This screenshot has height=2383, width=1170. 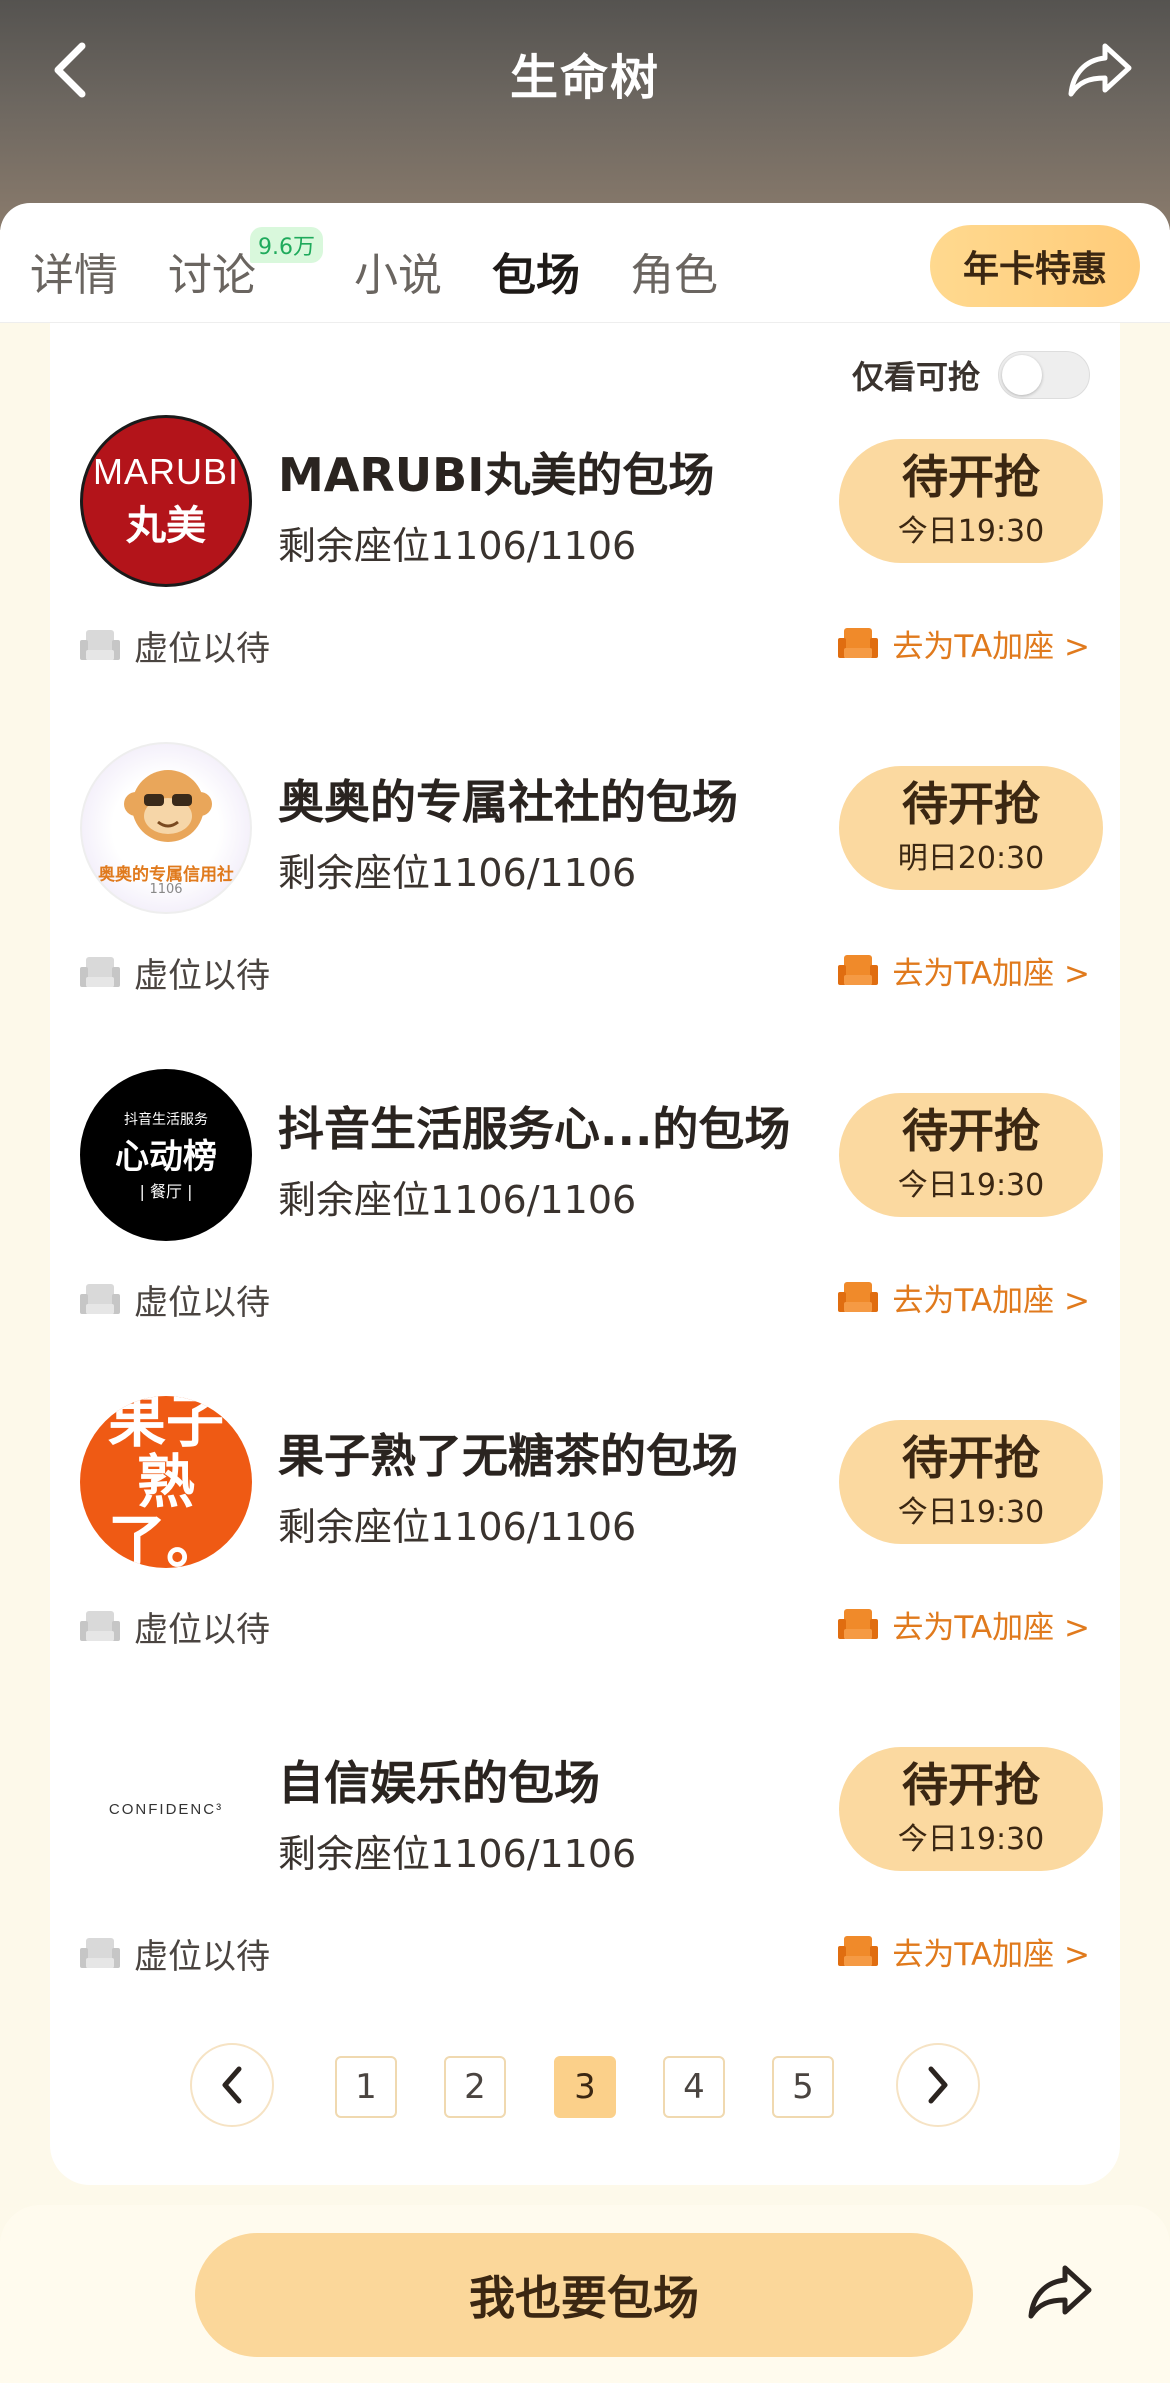 I want to click on avatar-text: 抖音生活服务, so click(x=166, y=1119).